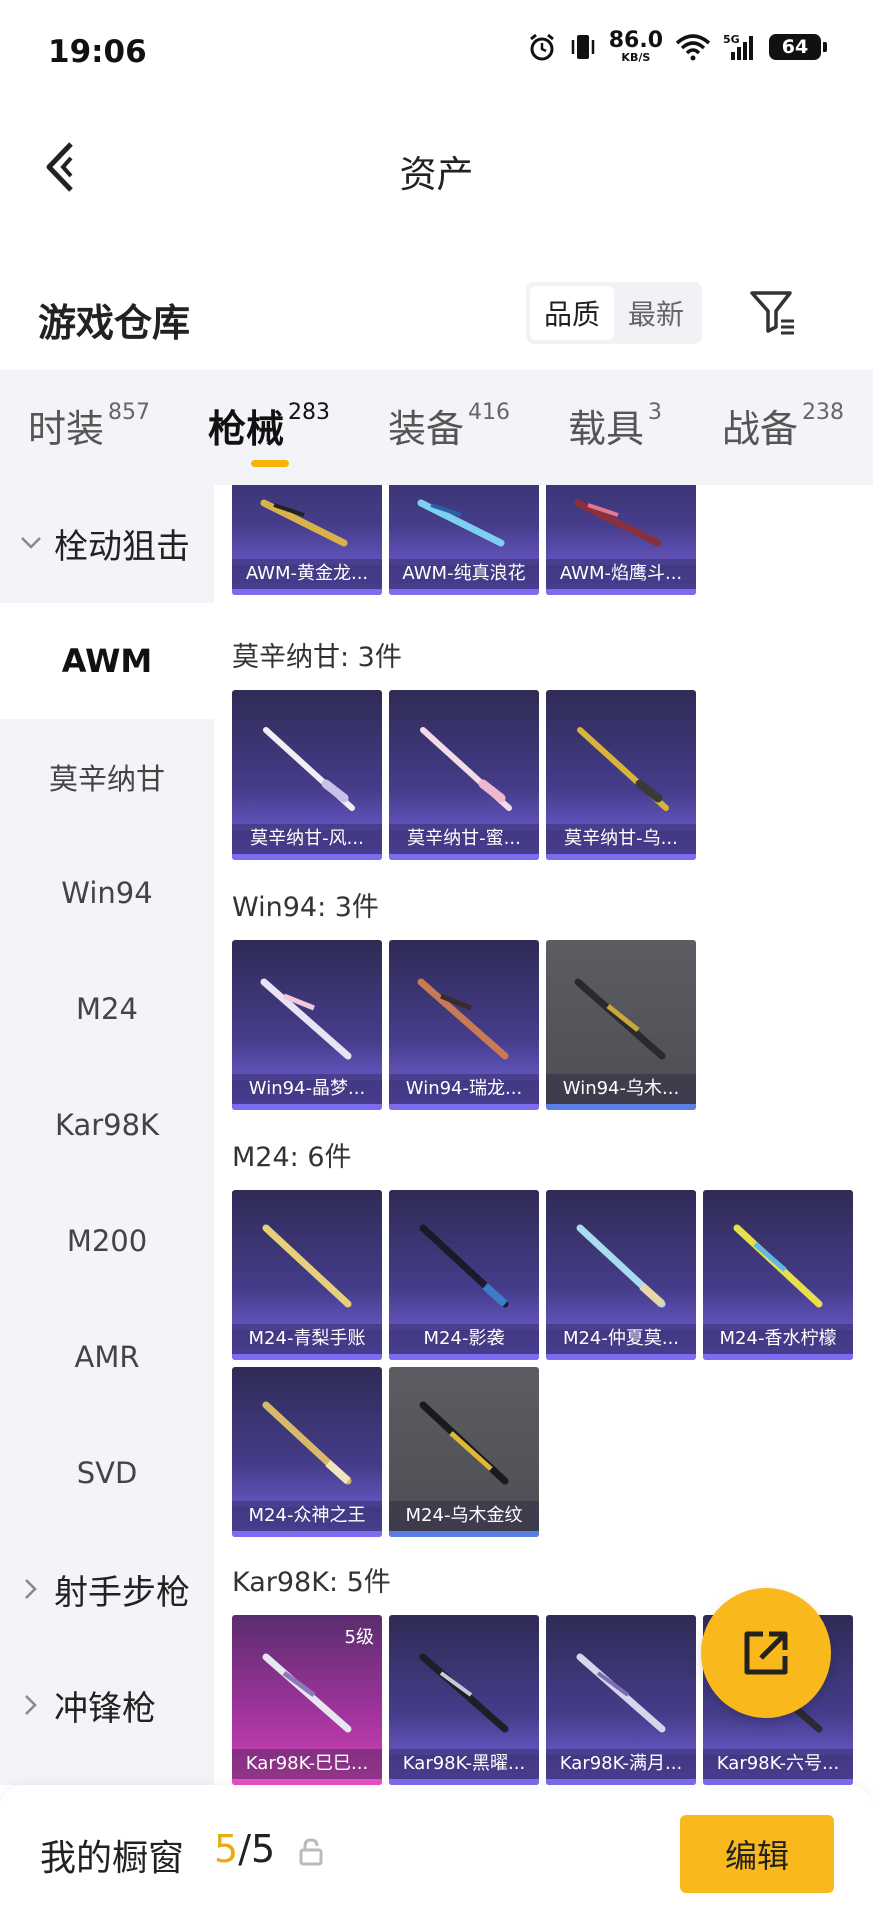 The image size is (873, 1920). What do you see at coordinates (317, 657) in the screenshot?
I see `section-label-mosin: 莫辛纳甘: 3件` at bounding box center [317, 657].